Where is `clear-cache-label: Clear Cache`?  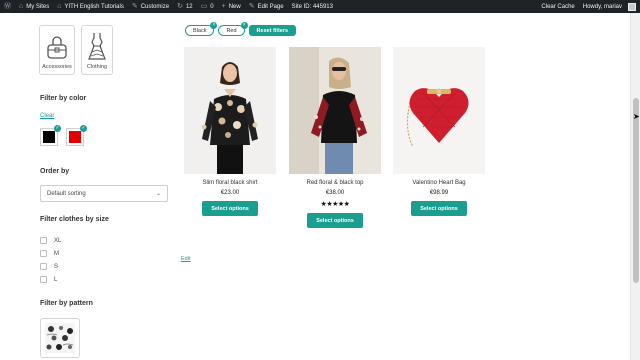
clear-cache-label: Clear Cache is located at coordinates (558, 6).